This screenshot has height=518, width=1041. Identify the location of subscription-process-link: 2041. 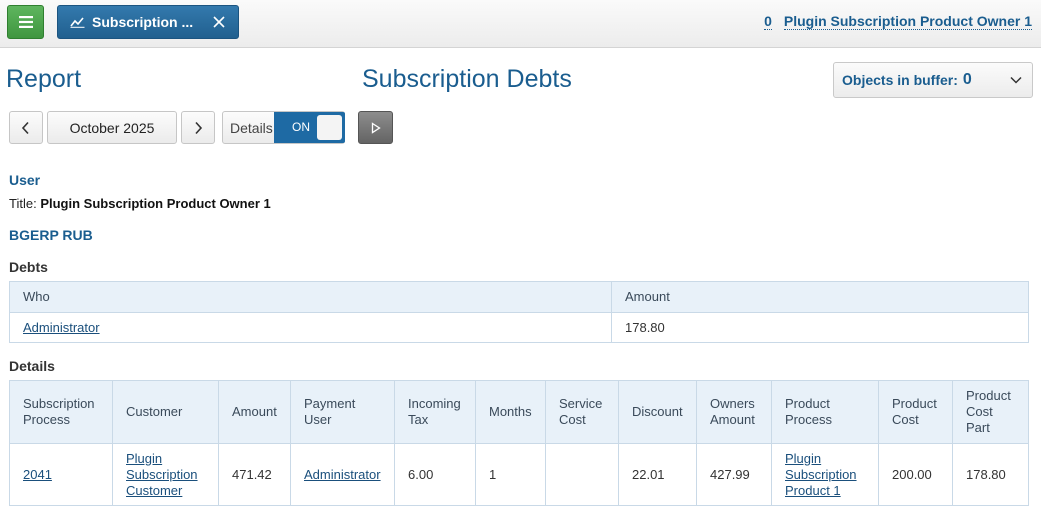
(37, 474).